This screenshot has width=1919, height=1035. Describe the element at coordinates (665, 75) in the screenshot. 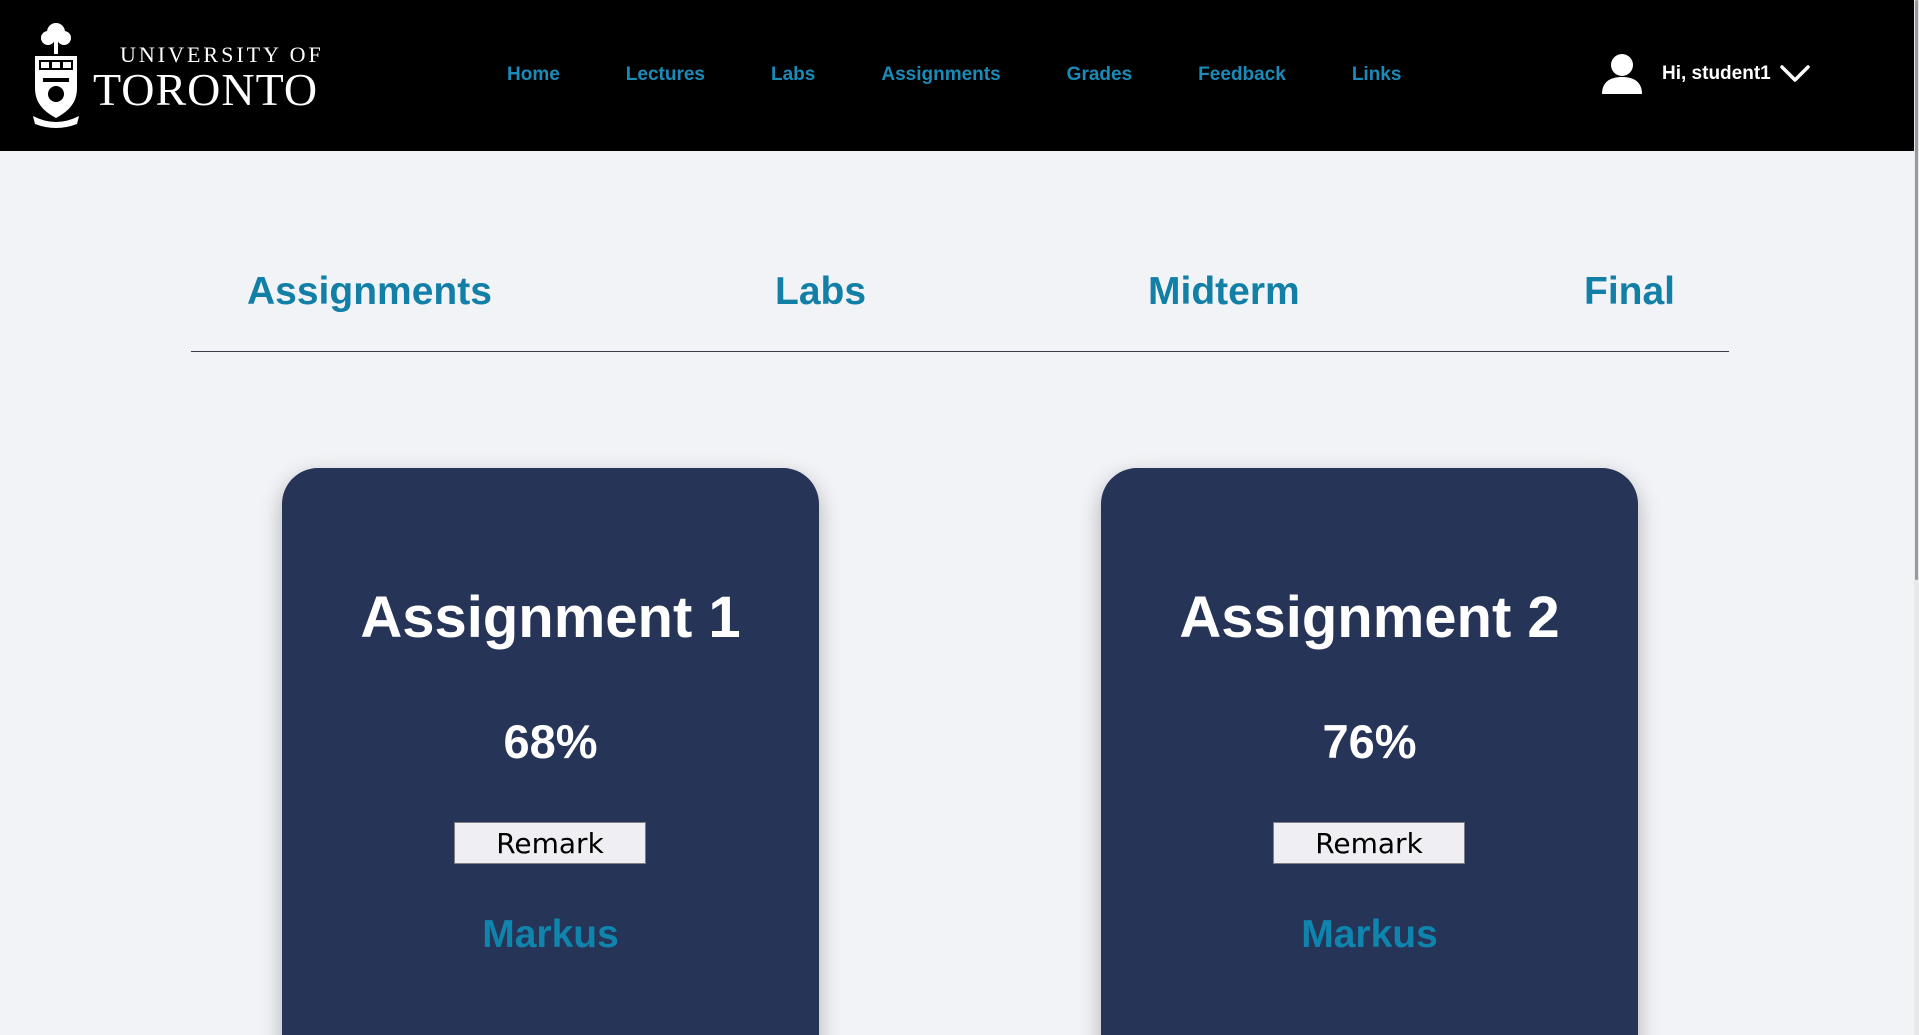

I see `nav-lectures: Lectures` at that location.